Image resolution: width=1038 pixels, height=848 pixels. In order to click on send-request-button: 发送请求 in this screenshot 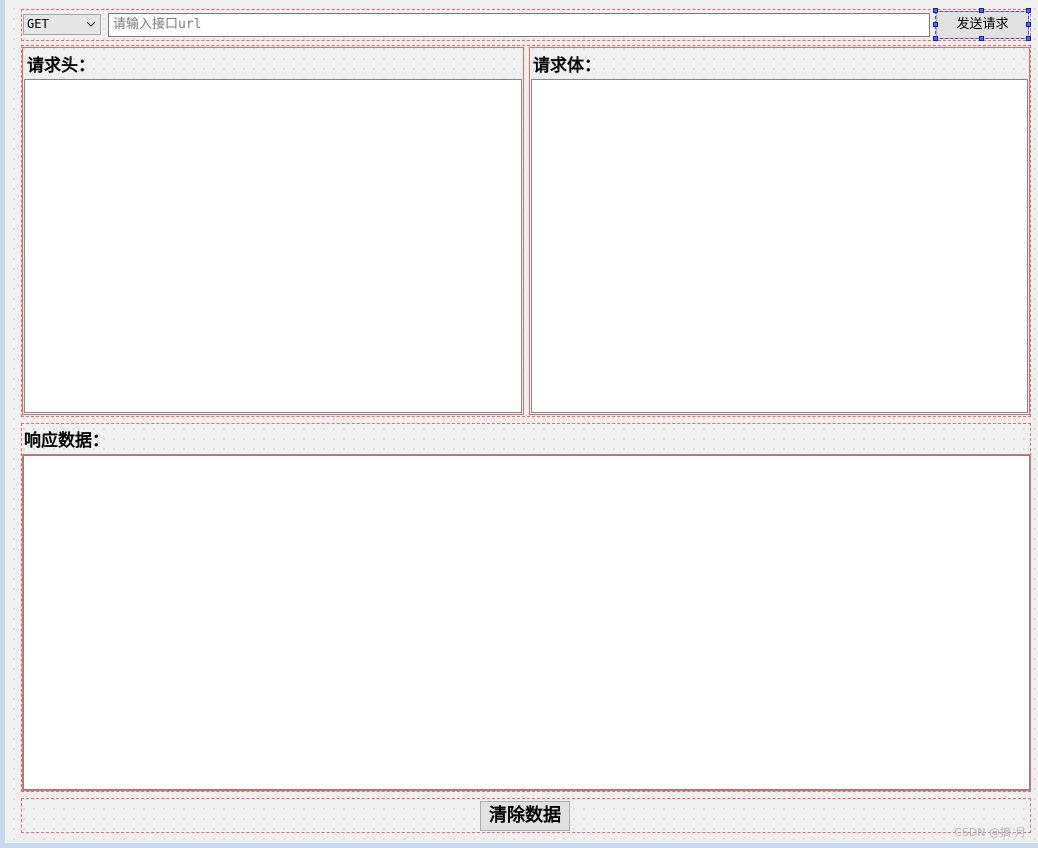, I will do `click(982, 25)`.